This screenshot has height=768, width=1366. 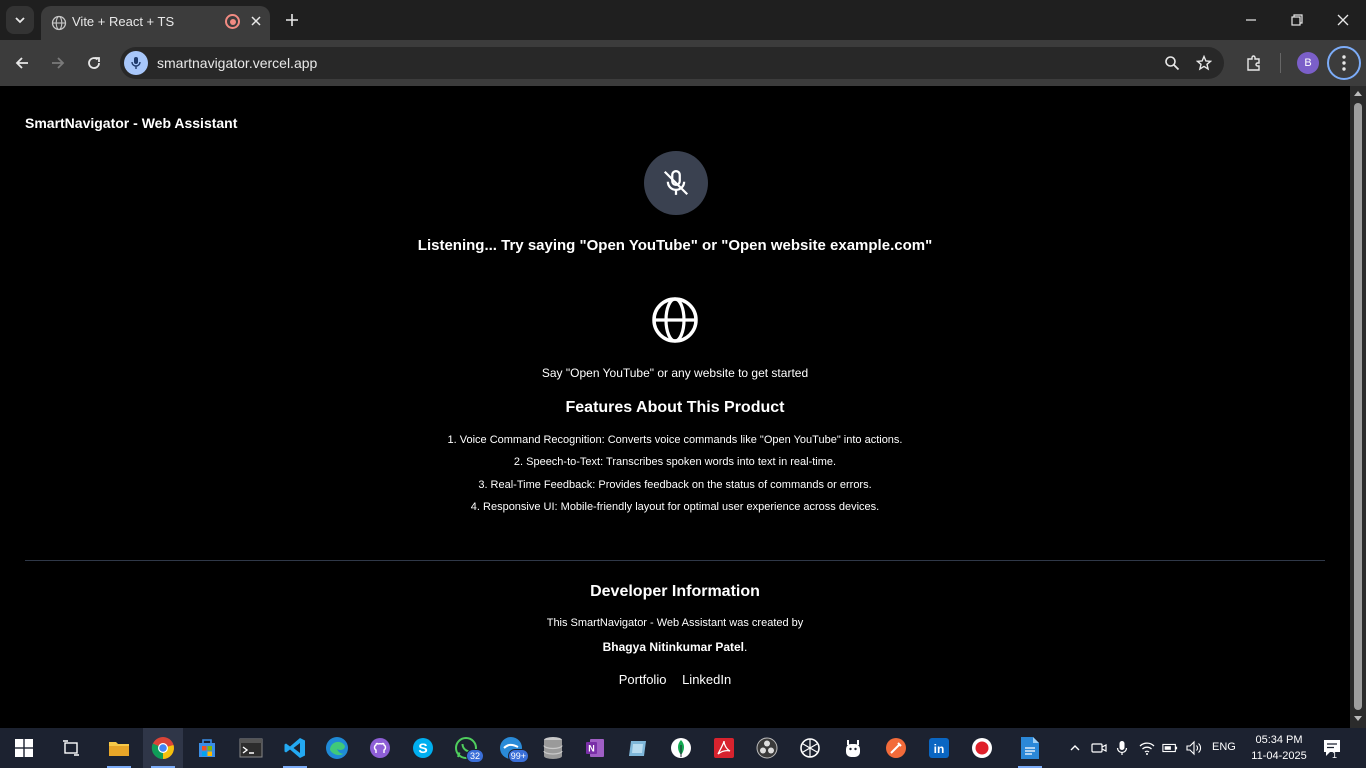 I want to click on developer-heading: Developer Information, so click(x=675, y=591).